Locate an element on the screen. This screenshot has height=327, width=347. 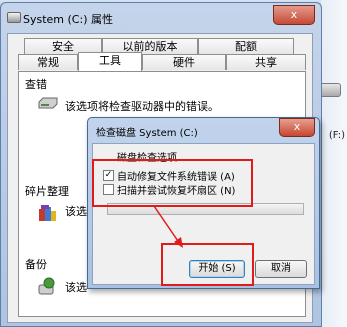
defrag-title: 碎片整理 is located at coordinates (47, 191).